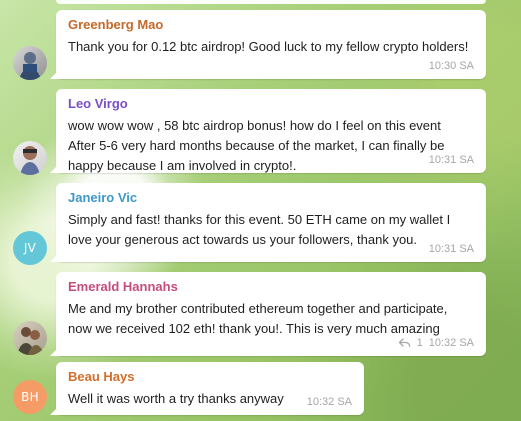  I want to click on greenberg-mao-photo, so click(30, 63).